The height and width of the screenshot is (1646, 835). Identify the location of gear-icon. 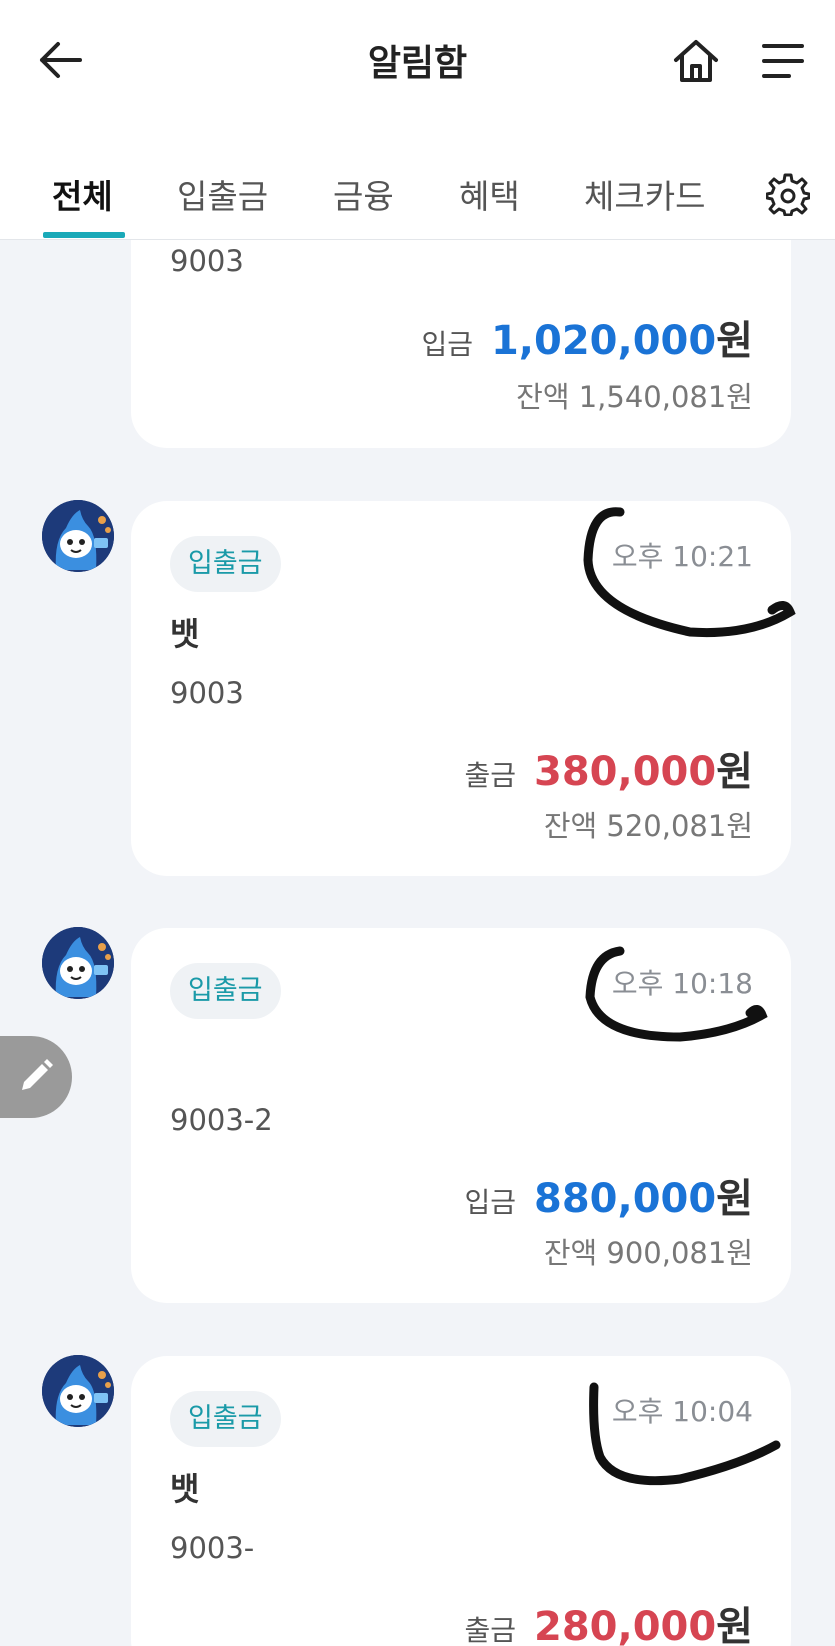
(788, 195).